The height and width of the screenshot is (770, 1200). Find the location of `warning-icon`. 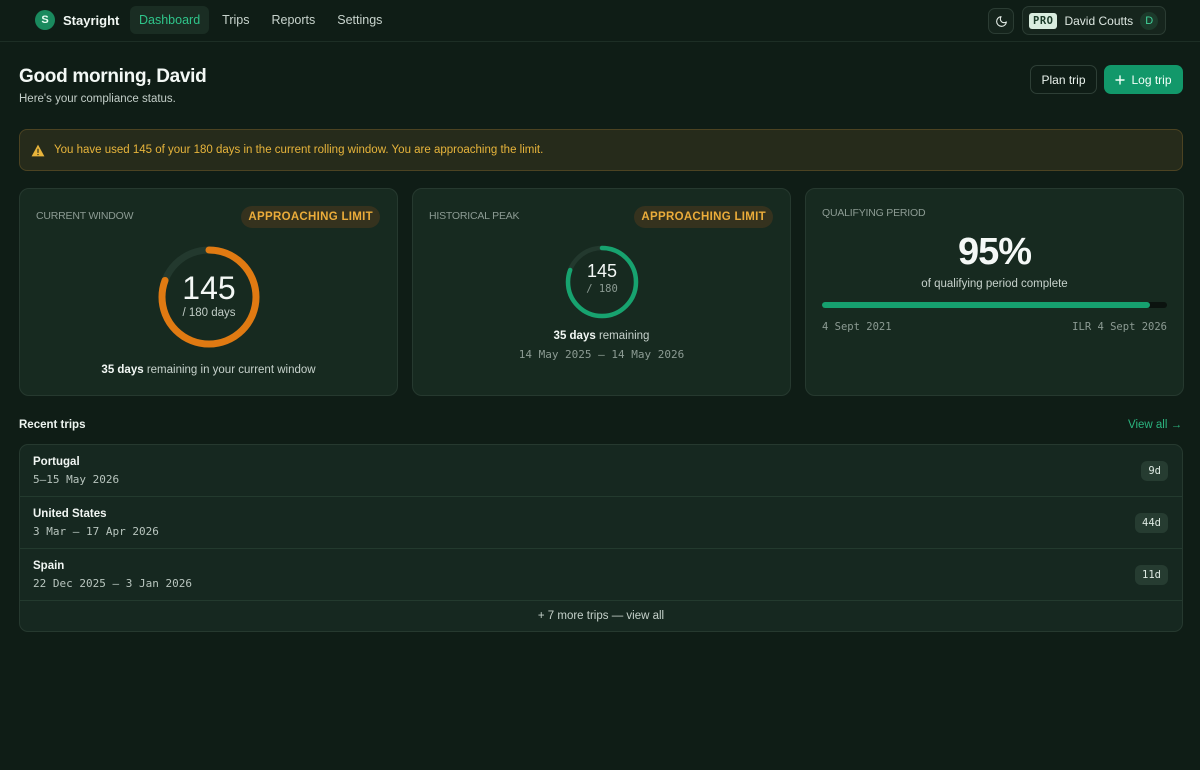

warning-icon is located at coordinates (38, 150).